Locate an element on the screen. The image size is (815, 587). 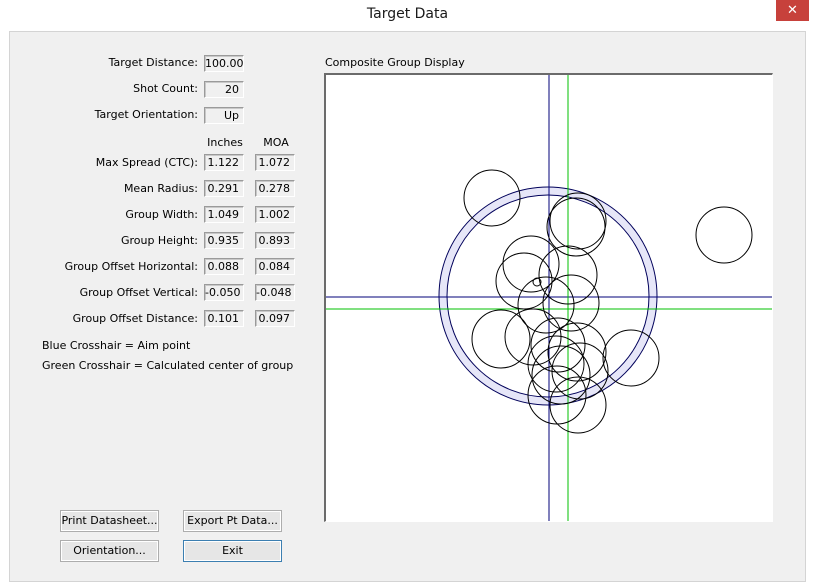
group-width-label: Group Width: is located at coordinates (161, 214).